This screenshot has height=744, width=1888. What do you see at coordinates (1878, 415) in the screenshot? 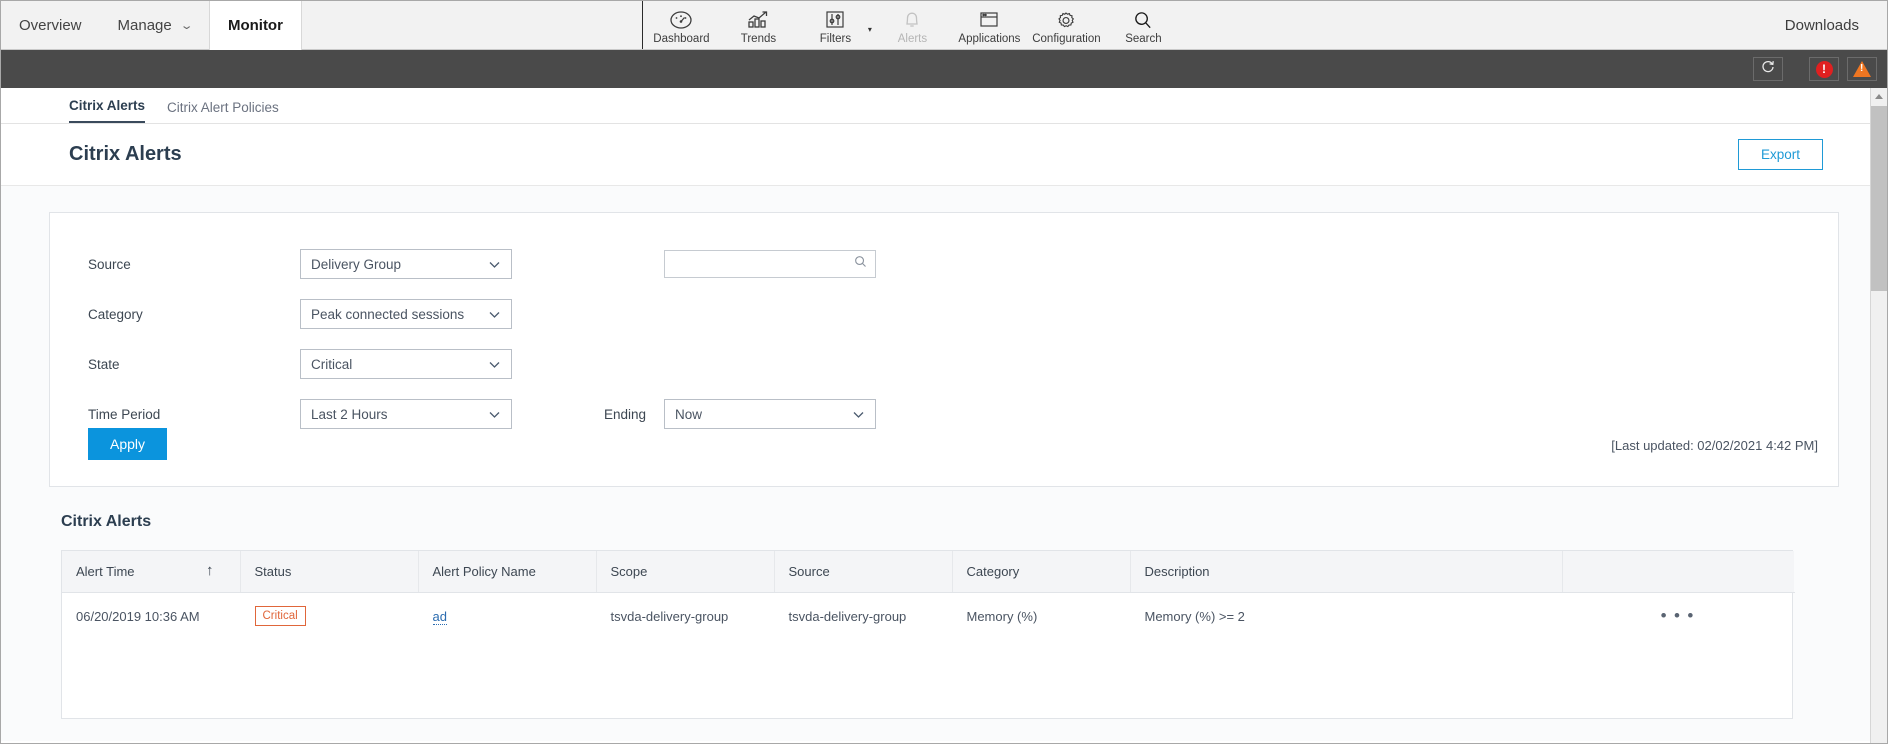
I see `vertical-scrollbar` at bounding box center [1878, 415].